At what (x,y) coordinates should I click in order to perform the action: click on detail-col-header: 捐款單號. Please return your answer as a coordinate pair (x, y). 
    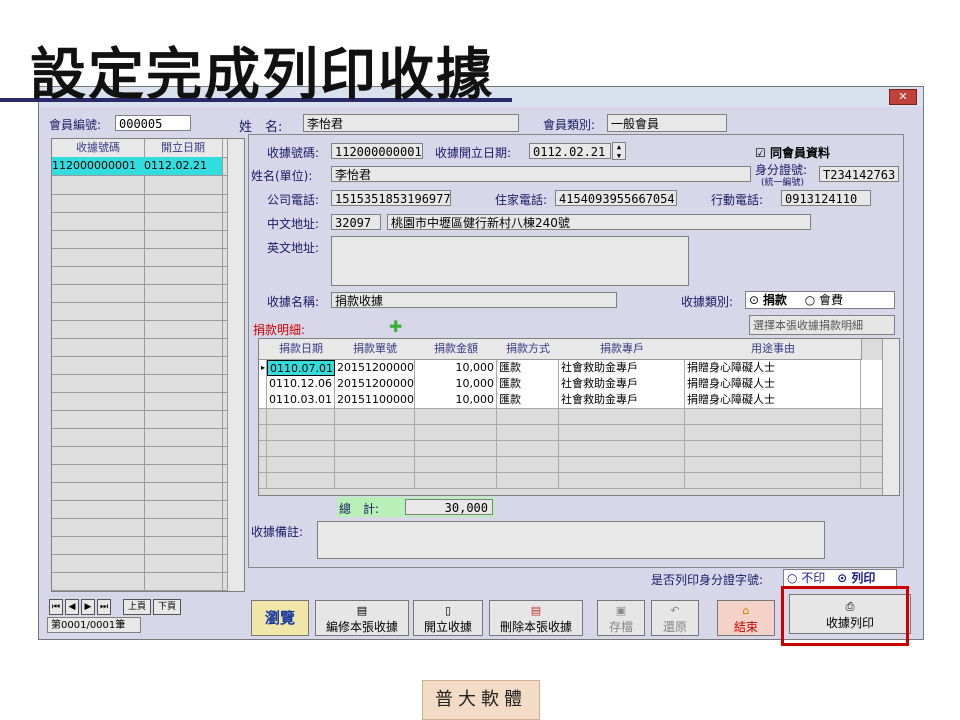
    Looking at the image, I should click on (375, 349).